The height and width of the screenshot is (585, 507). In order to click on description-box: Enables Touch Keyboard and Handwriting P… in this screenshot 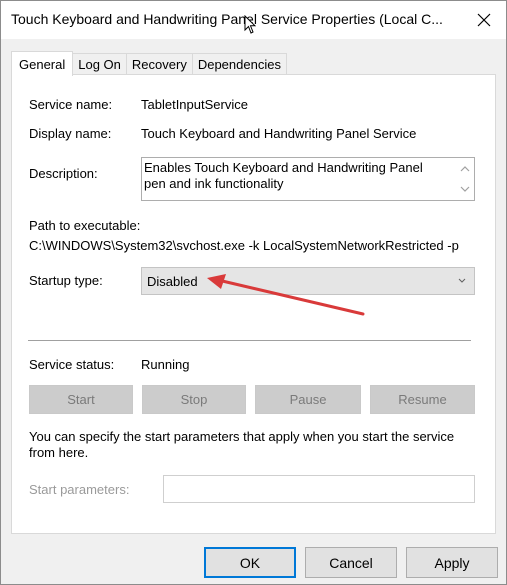, I will do `click(308, 179)`.